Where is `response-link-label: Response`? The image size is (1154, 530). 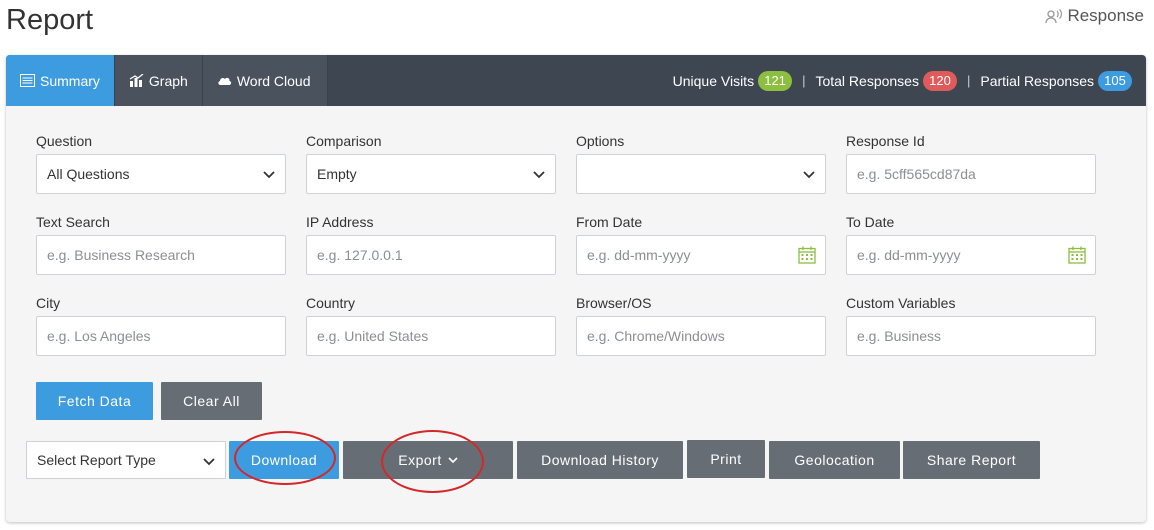 response-link-label: Response is located at coordinates (1105, 15).